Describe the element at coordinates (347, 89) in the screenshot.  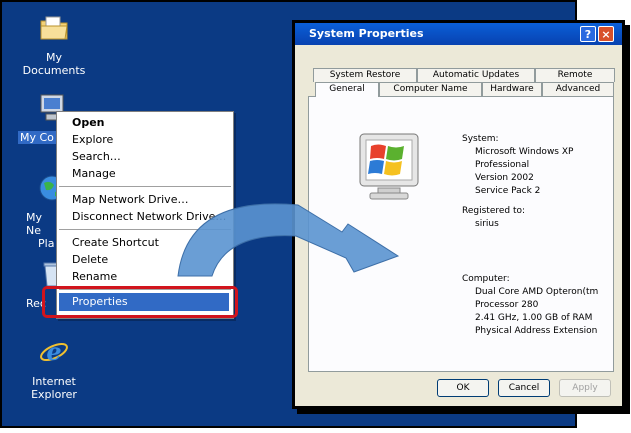
I see `tab-general: General` at that location.